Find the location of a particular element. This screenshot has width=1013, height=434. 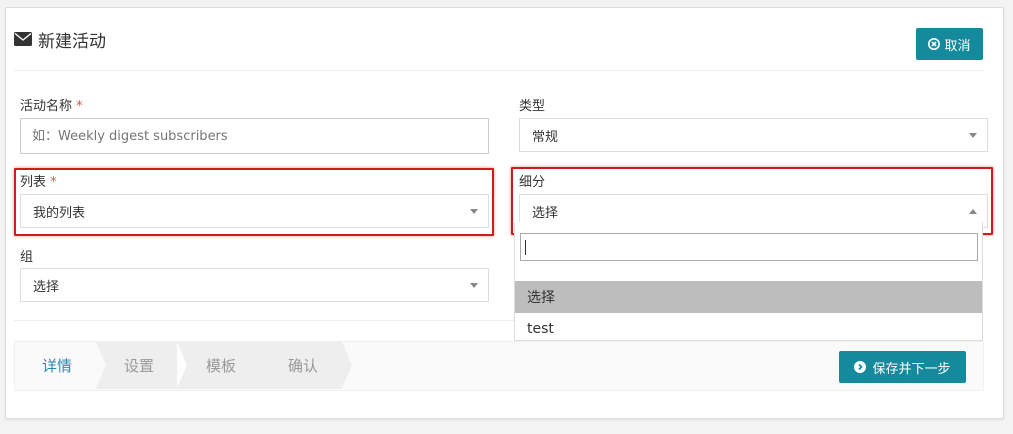

save-and-next-button: 保存并下一步 is located at coordinates (902, 367).